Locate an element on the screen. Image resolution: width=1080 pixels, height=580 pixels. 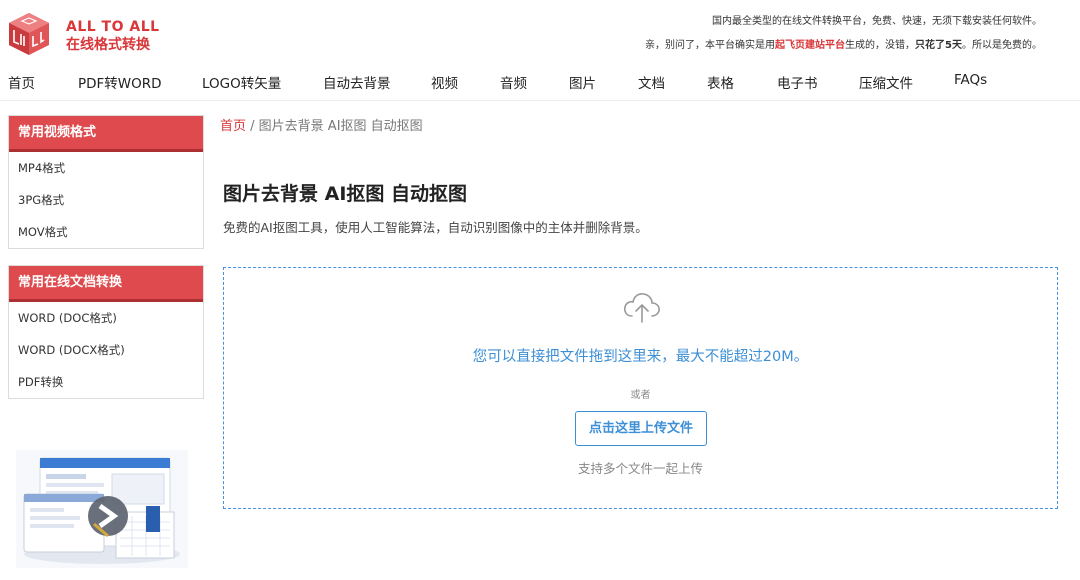
nav-faqs: FAQs is located at coordinates (970, 80).